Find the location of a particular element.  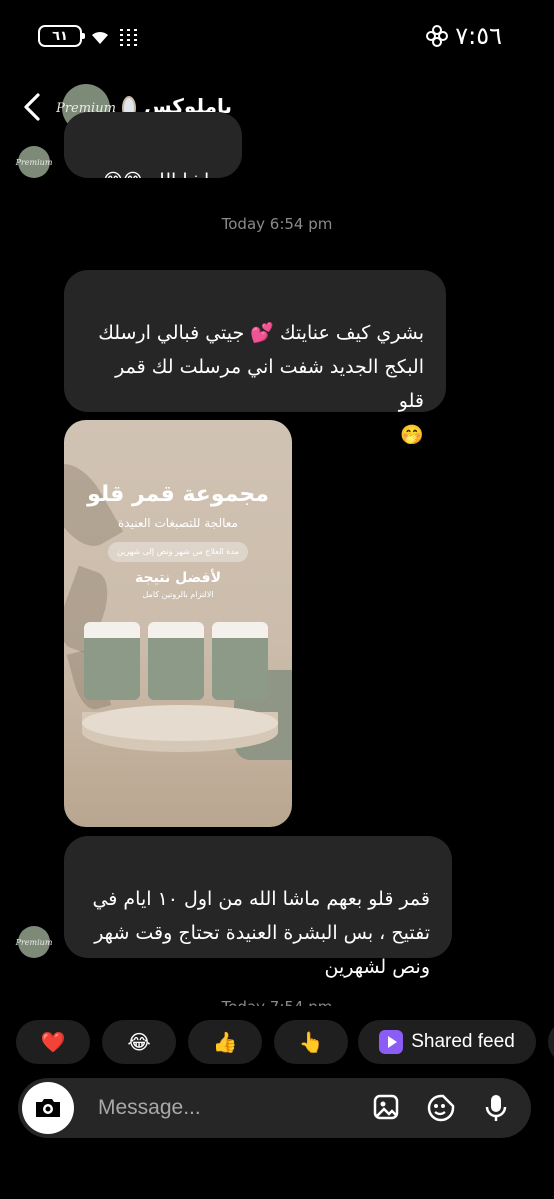

quick-reactions: ❤️ 😂 👍 👆 Shared feed is located at coordinates (285, 1042).